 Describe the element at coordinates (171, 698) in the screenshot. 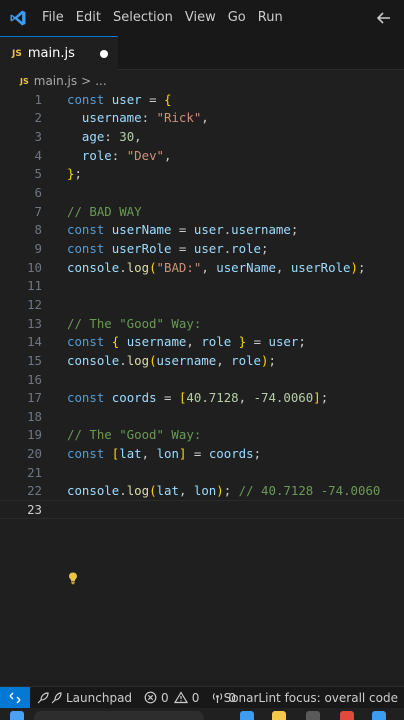

I see `problems-button: 0 0` at that location.